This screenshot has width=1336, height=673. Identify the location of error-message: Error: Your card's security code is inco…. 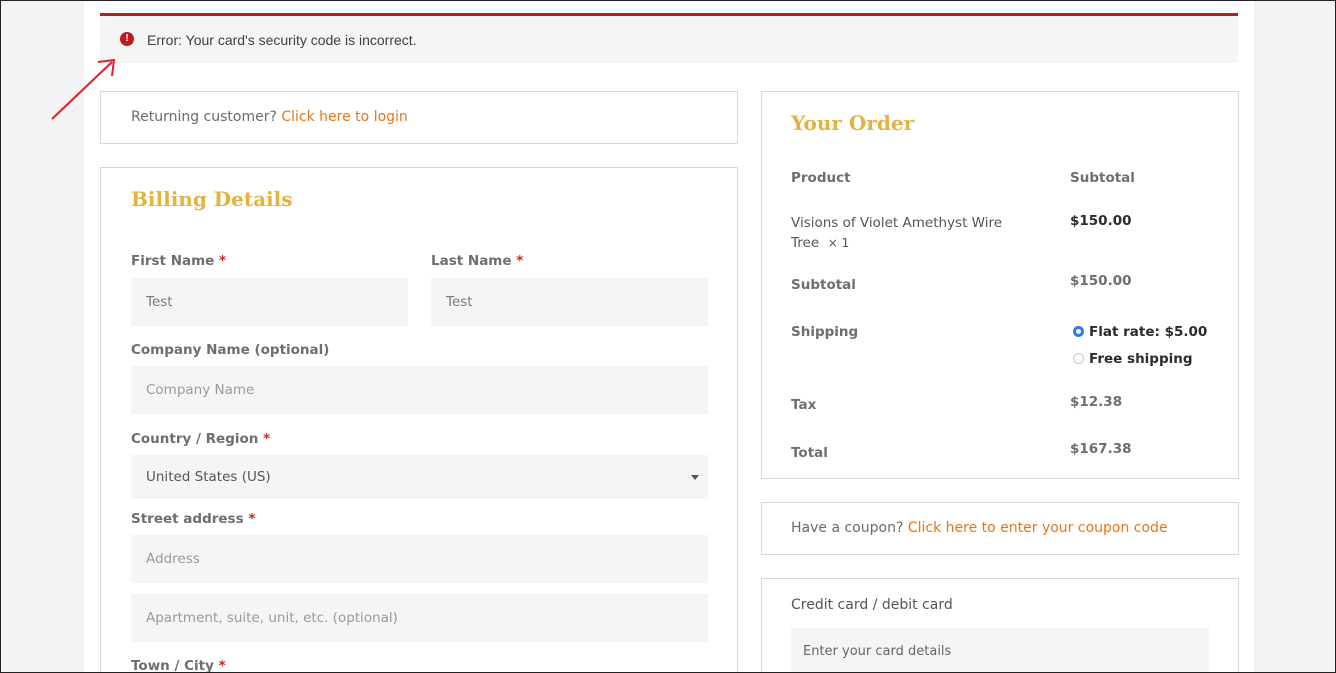
(282, 40).